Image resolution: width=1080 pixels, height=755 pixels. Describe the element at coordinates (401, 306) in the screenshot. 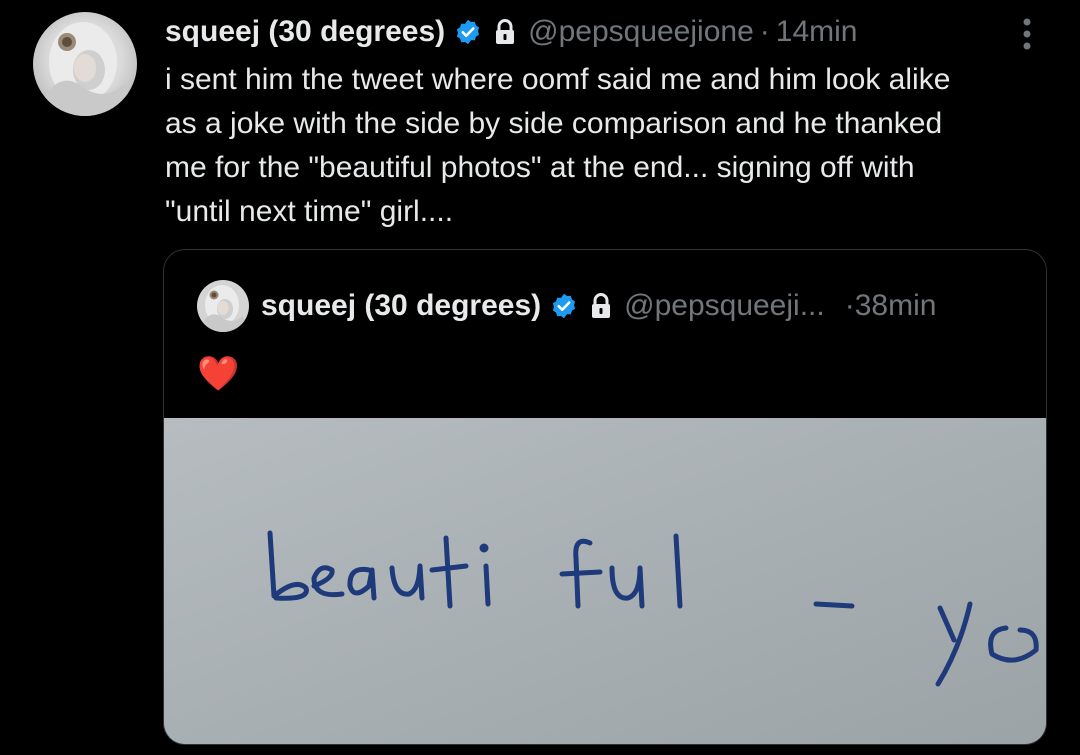

I see `quoted-author-name: squeej (30 degrees)` at that location.